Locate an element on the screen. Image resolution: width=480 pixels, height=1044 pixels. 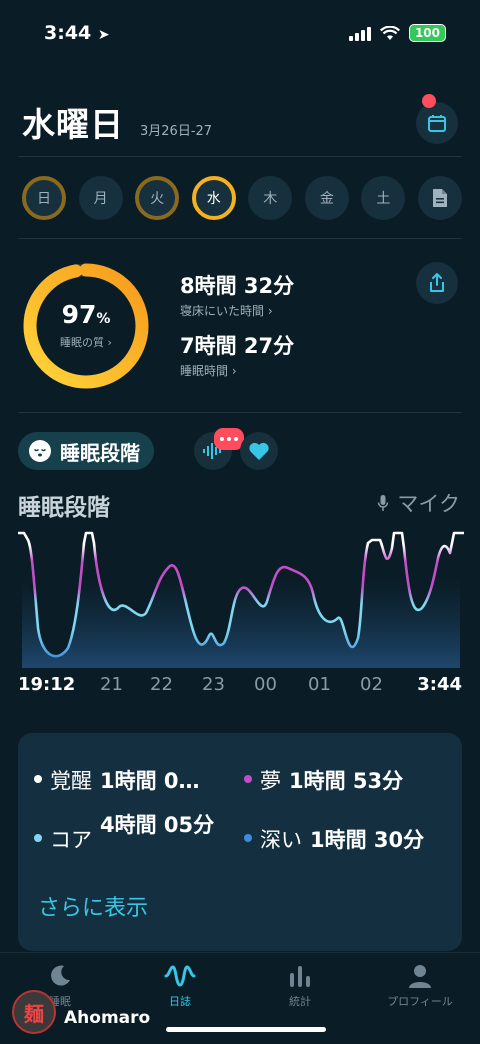
watermark-badge: 麺 is located at coordinates (34, 1012).